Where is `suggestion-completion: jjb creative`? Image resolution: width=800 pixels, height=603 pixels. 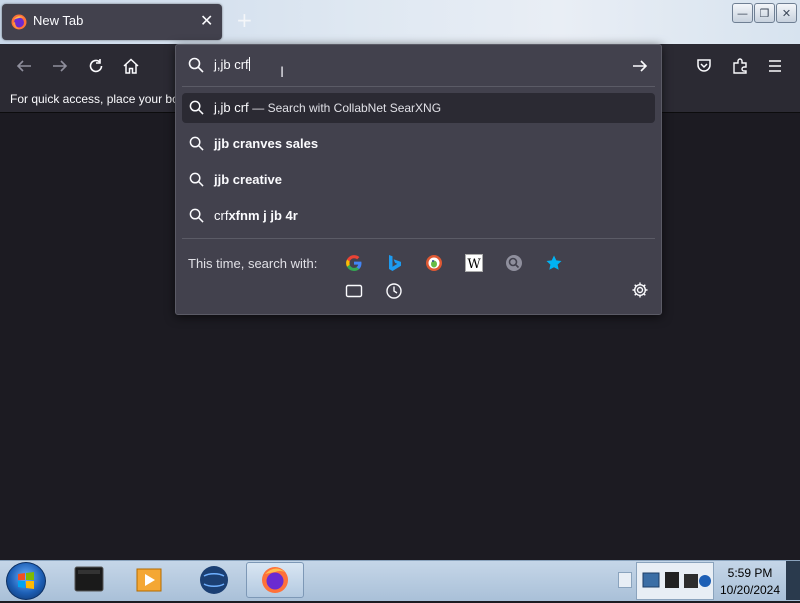 suggestion-completion: jjb creative is located at coordinates (248, 179).